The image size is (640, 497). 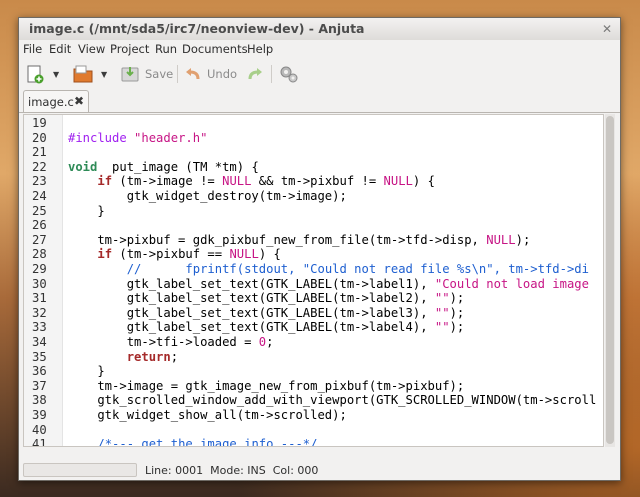 I want to click on code-line: 26, so click(x=313, y=225).